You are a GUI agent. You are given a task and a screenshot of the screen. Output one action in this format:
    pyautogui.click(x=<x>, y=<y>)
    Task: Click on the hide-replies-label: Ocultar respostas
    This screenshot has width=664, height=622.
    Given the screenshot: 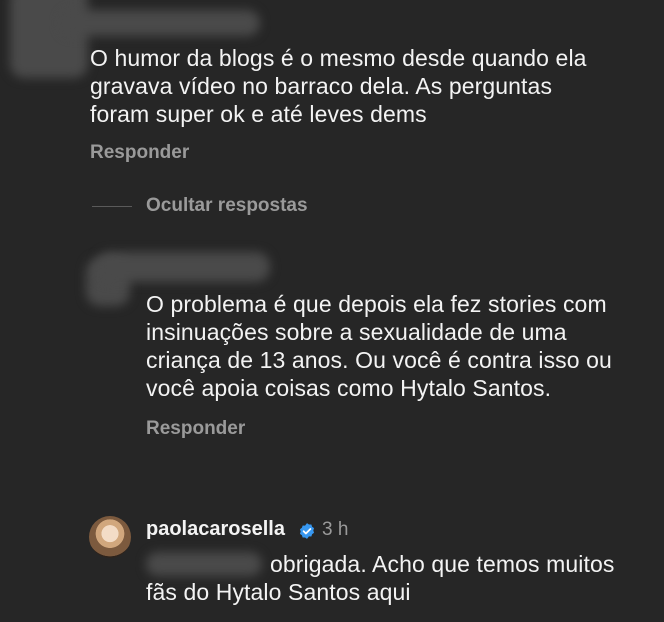 What is the action you would take?
    pyautogui.click(x=227, y=206)
    